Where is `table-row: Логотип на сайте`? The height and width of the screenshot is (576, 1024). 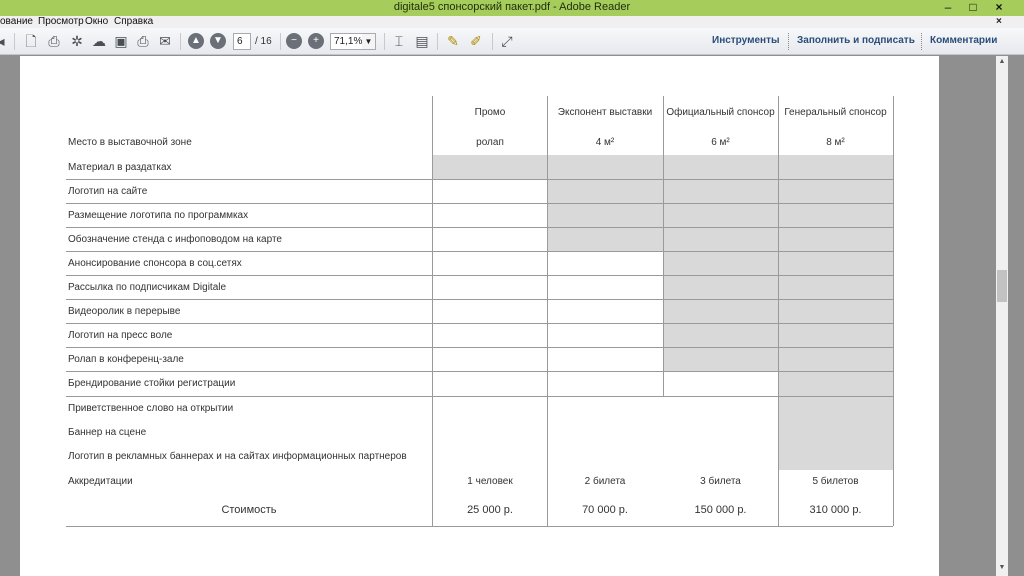 table-row: Логотип на сайте is located at coordinates (108, 191).